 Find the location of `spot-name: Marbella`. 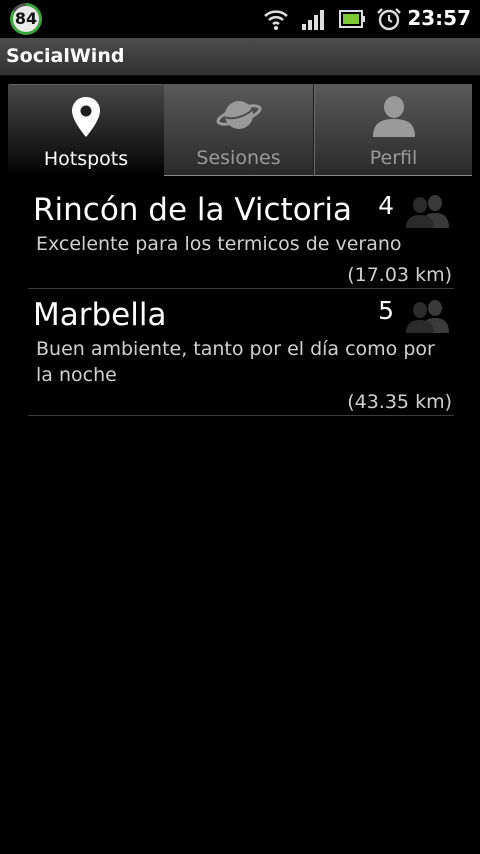

spot-name: Marbella is located at coordinates (100, 315).